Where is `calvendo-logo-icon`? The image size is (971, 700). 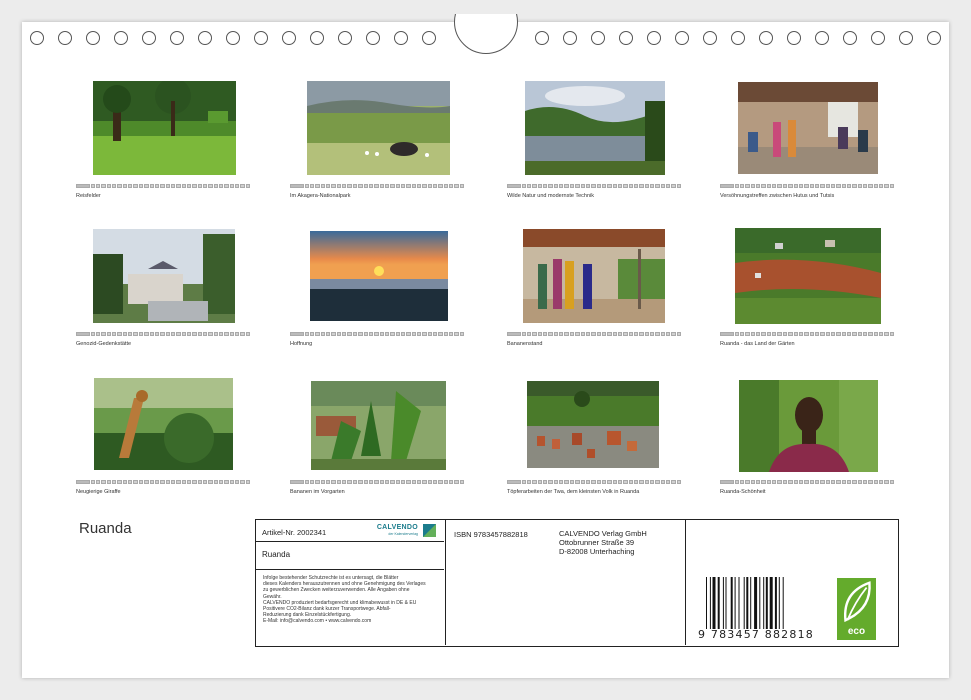
calvendo-logo-icon is located at coordinates (429, 530).